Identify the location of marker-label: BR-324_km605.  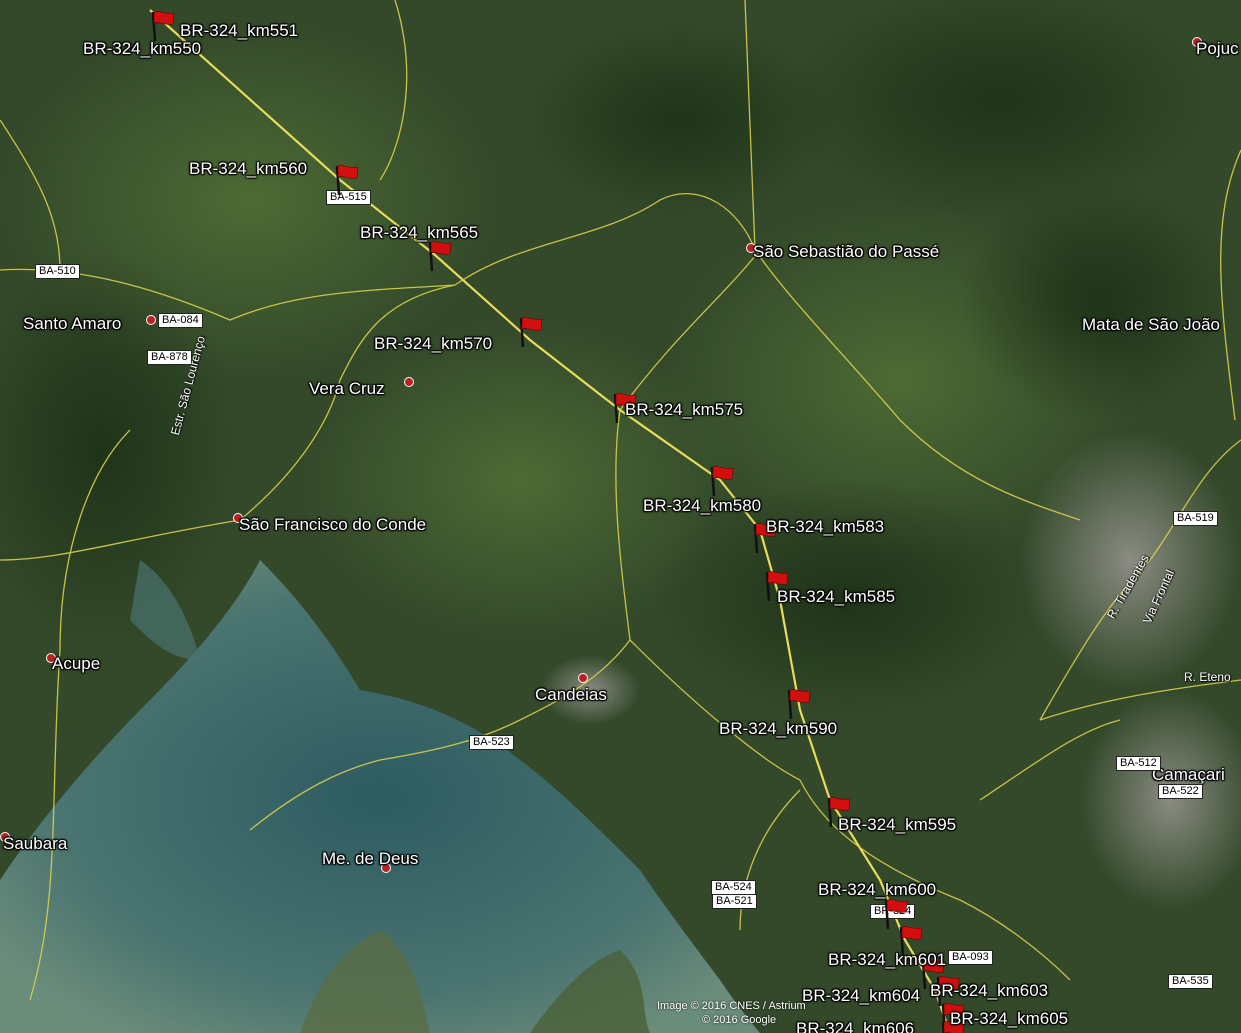
(1009, 1018).